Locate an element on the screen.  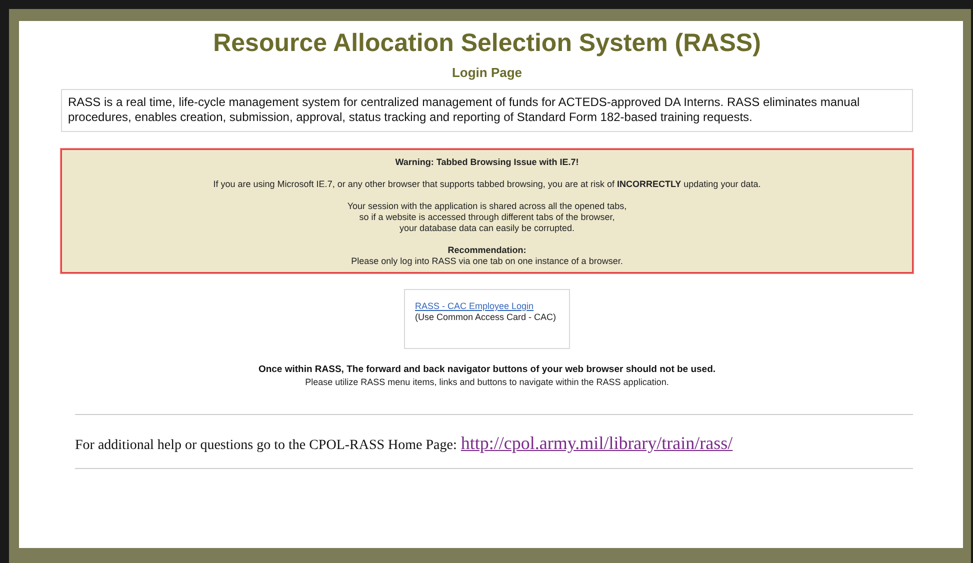
help-link: http://cpol.army.mil/library/train/rass/ is located at coordinates (596, 443).